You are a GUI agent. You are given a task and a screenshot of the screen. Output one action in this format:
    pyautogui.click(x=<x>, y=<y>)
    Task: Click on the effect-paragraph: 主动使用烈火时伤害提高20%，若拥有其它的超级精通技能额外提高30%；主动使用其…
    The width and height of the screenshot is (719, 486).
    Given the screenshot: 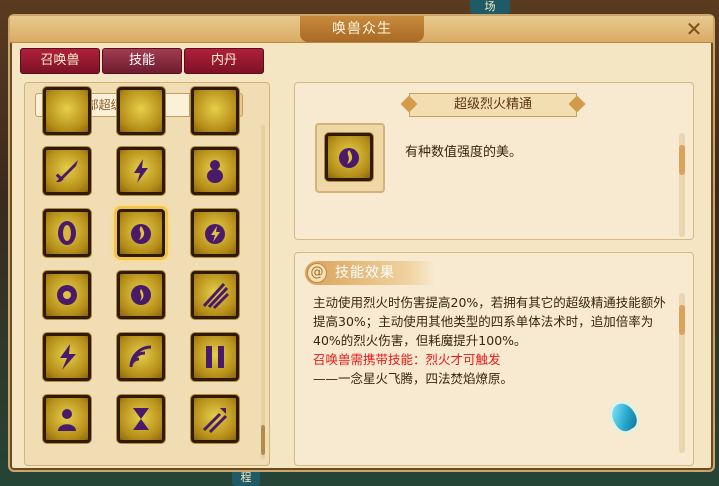 What is the action you would take?
    pyautogui.click(x=489, y=321)
    